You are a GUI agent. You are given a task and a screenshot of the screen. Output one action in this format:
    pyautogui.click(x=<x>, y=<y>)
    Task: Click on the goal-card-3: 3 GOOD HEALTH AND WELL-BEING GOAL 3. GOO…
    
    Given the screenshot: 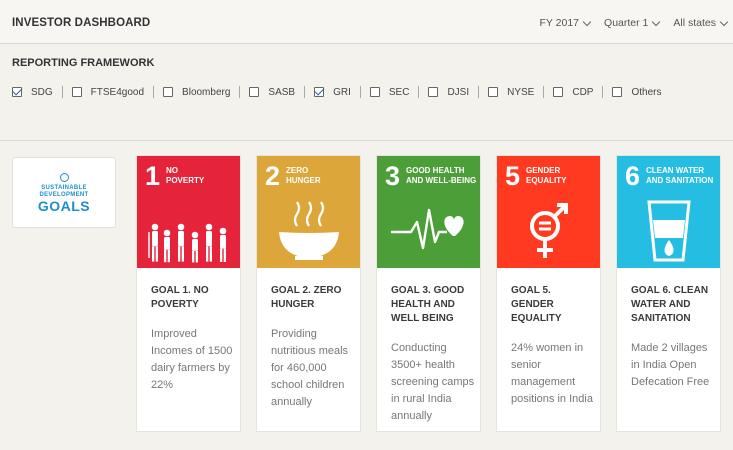 What is the action you would take?
    pyautogui.click(x=428, y=293)
    